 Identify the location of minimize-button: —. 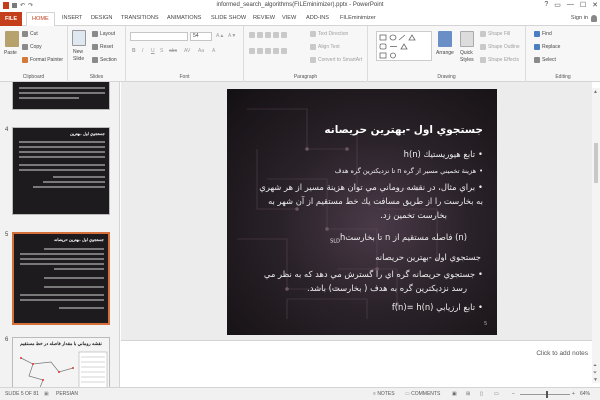
(570, 5).